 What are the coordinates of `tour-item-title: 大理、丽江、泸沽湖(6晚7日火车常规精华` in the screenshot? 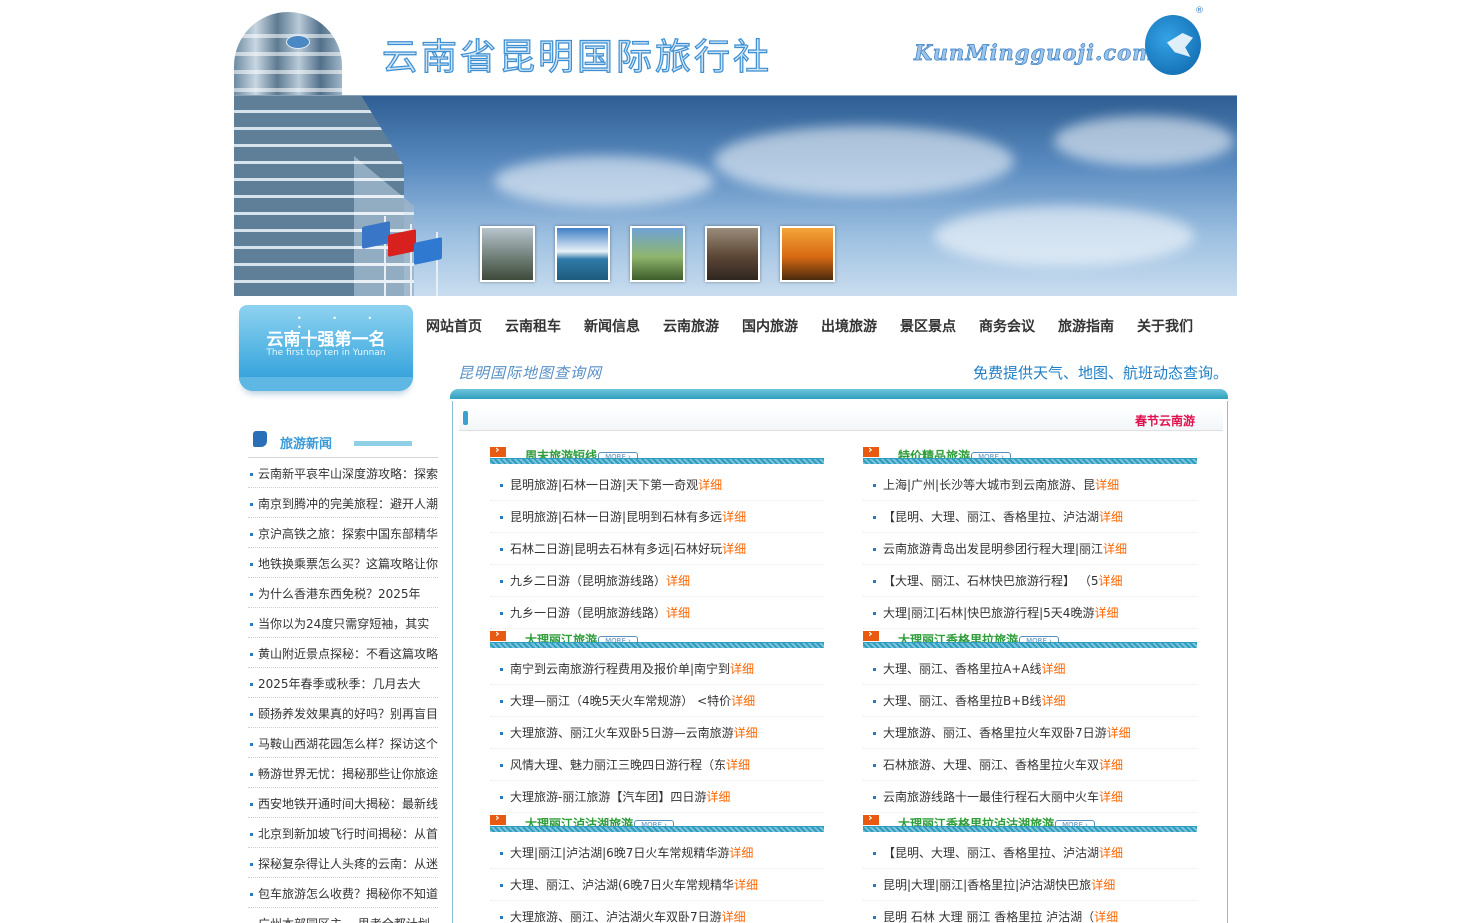 It's located at (622, 885).